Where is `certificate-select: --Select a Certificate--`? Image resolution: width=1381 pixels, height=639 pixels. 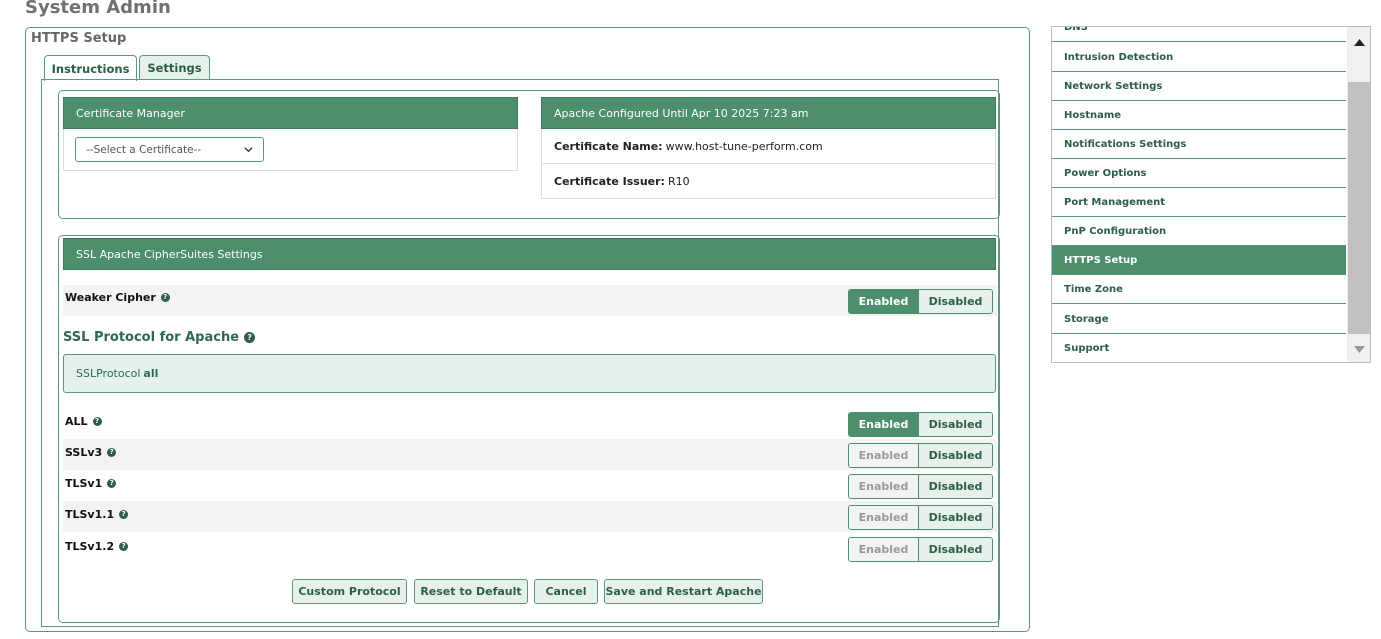 certificate-select: --Select a Certificate-- is located at coordinates (169, 149).